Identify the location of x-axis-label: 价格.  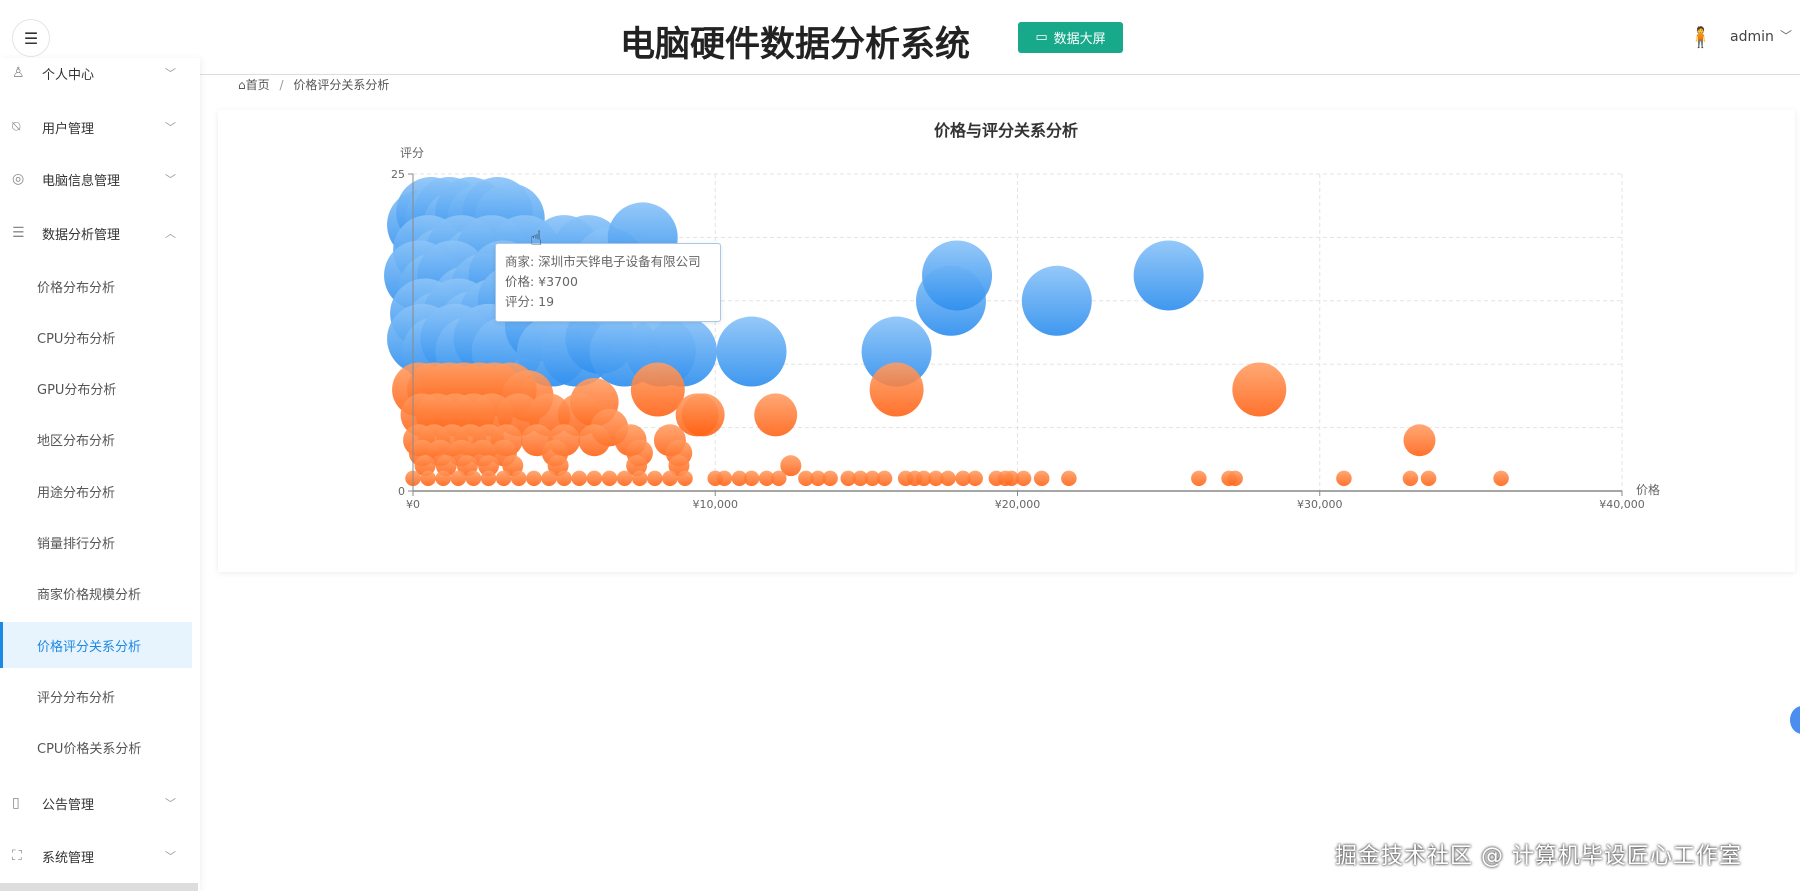
(1648, 489).